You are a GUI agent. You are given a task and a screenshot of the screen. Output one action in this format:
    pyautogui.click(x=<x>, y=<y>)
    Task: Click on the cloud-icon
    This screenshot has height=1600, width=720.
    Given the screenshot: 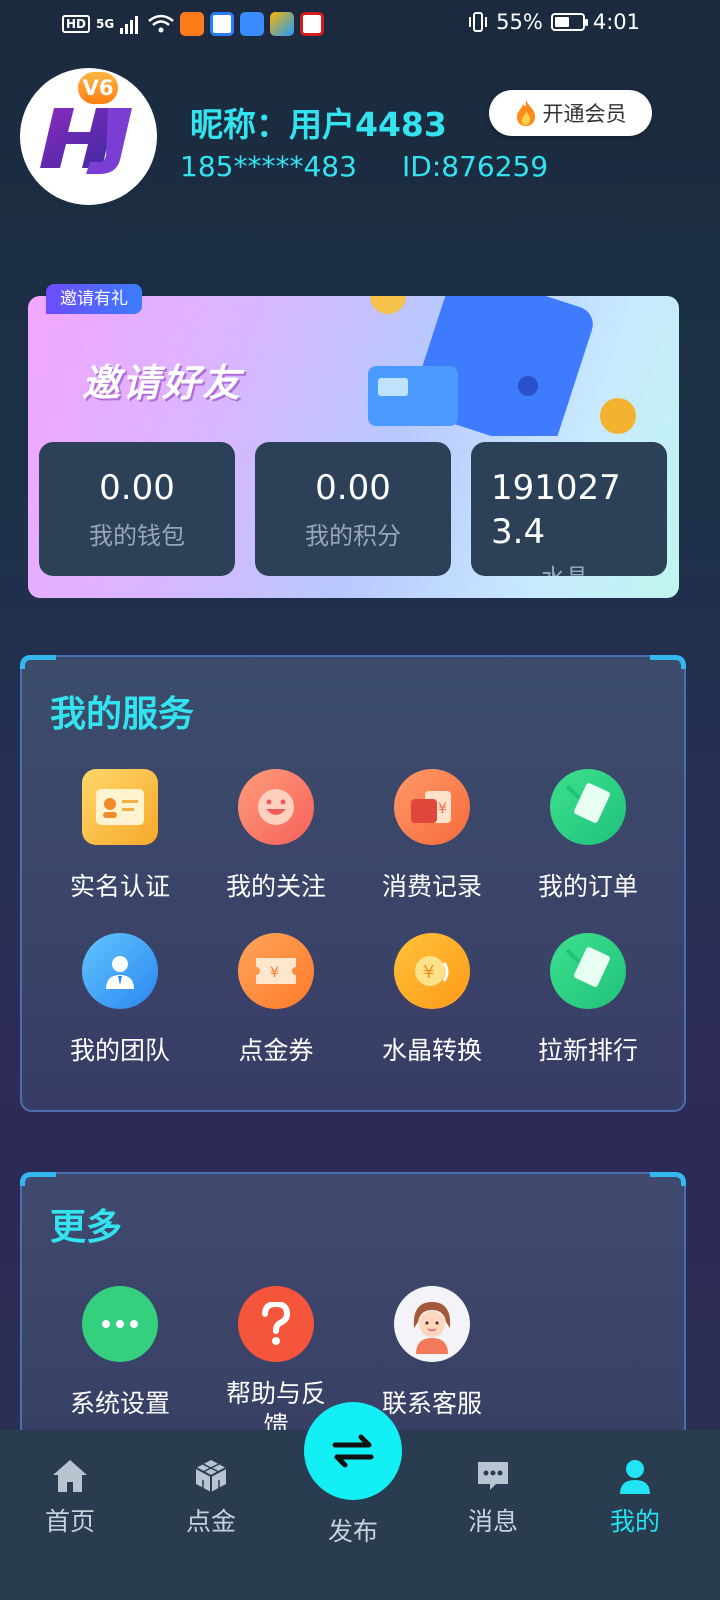 What is the action you would take?
    pyautogui.click(x=252, y=24)
    